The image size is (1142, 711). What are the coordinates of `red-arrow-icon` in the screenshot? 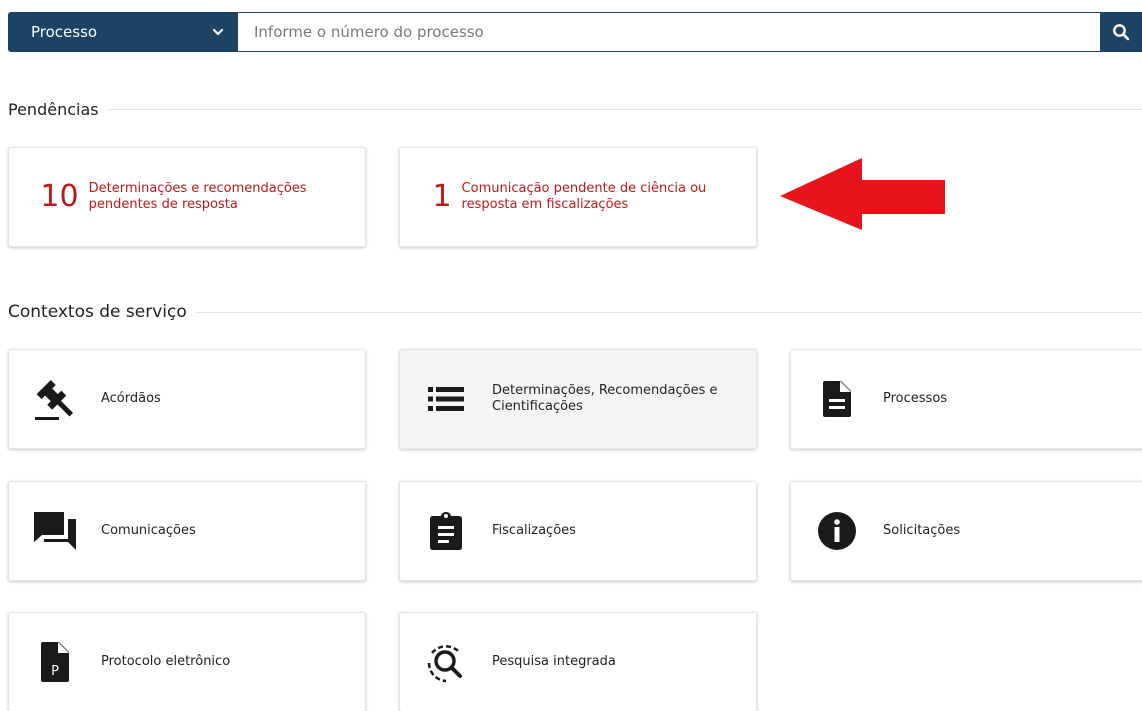 It's located at (862, 194).